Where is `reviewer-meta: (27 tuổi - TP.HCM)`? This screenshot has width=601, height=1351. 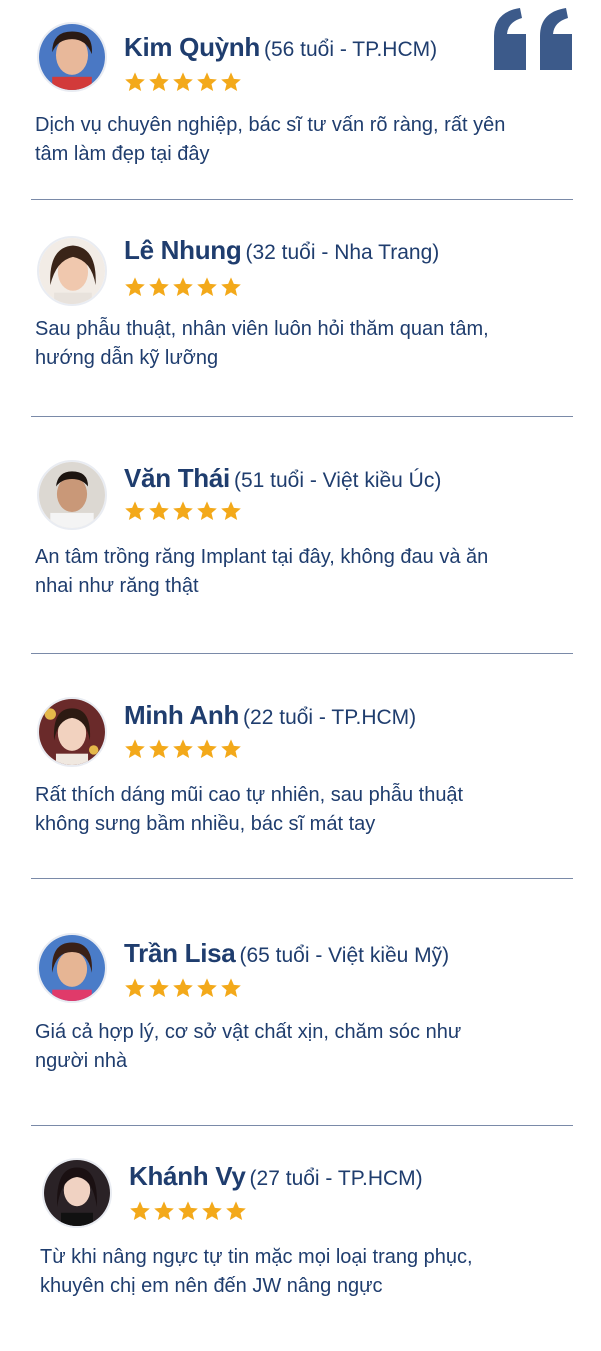 reviewer-meta: (27 tuổi - TP.HCM) is located at coordinates (336, 1178).